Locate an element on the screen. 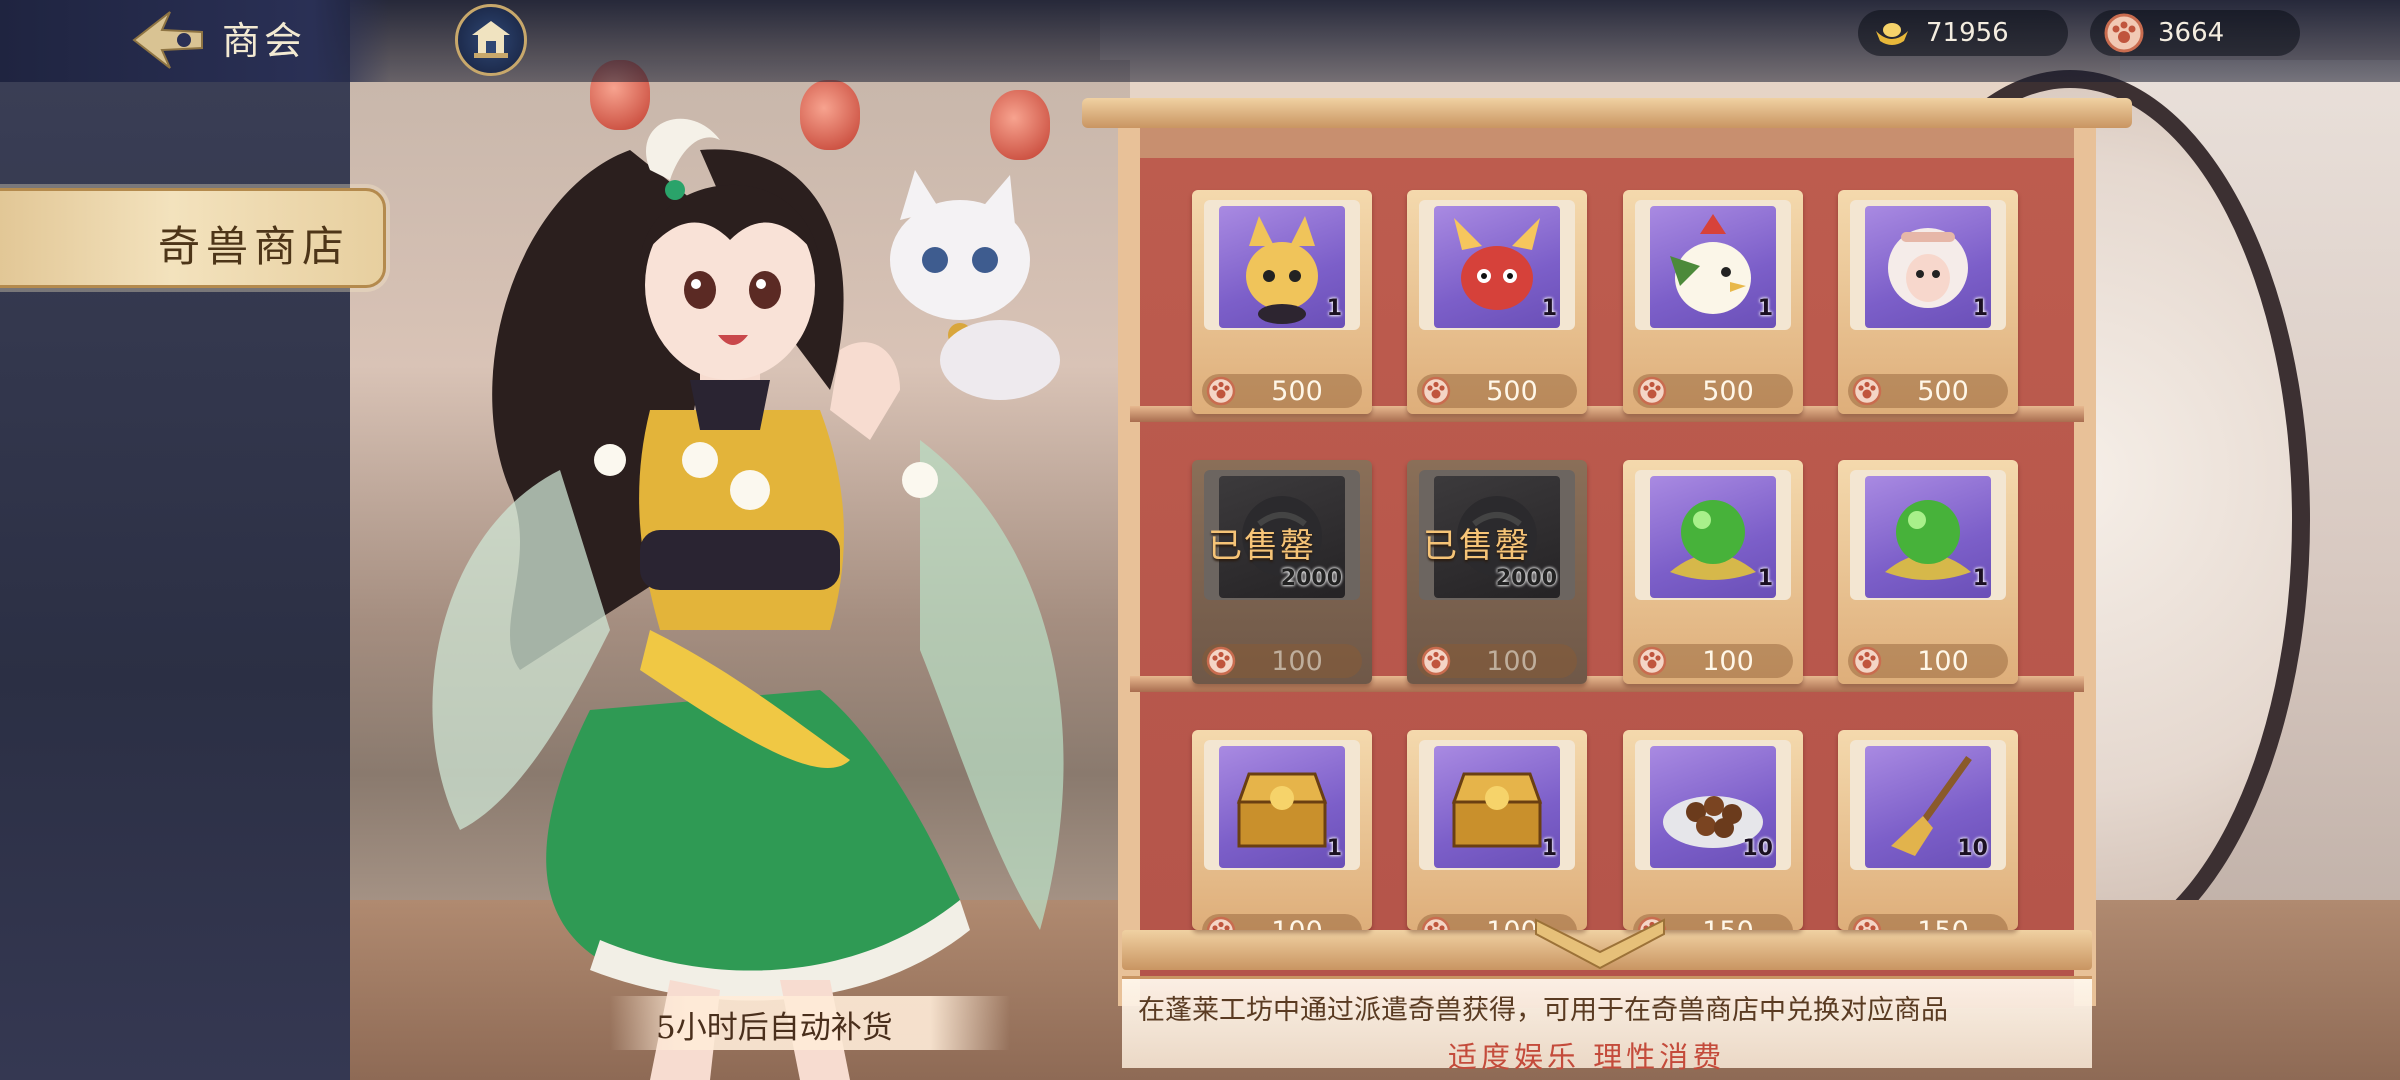 The height and width of the screenshot is (1080, 2400). back-button is located at coordinates (168, 40).